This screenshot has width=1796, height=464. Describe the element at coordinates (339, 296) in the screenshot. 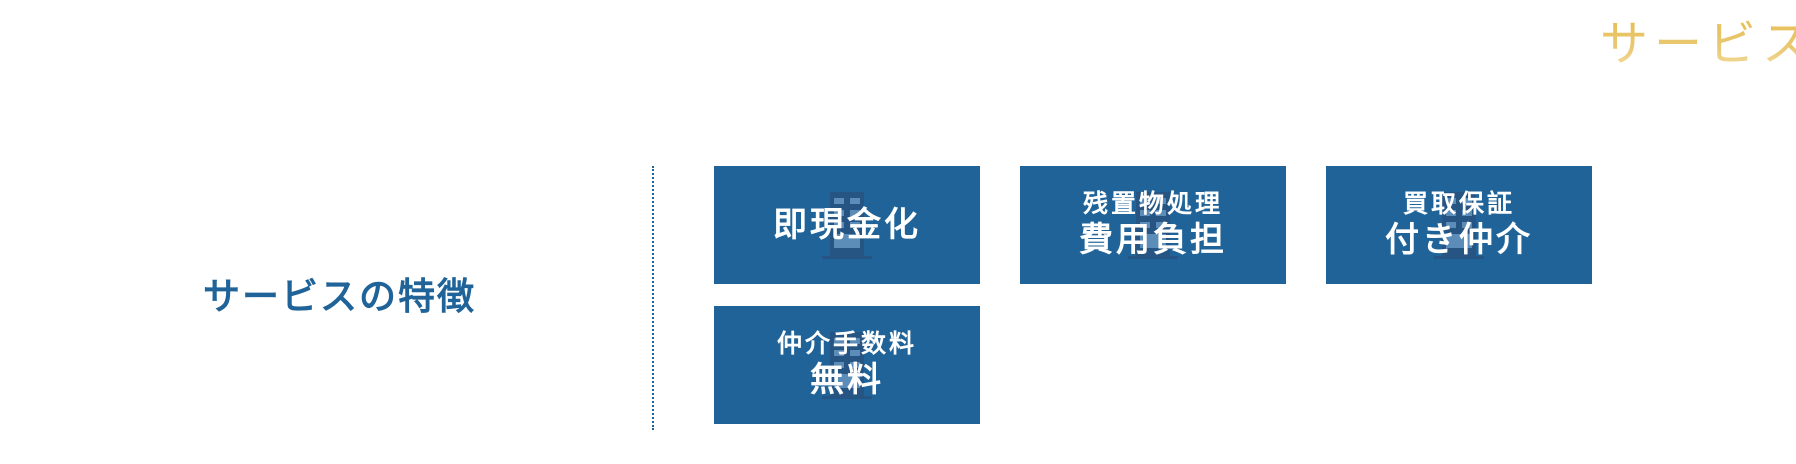

I see `section-heading: サービスの特徴` at that location.